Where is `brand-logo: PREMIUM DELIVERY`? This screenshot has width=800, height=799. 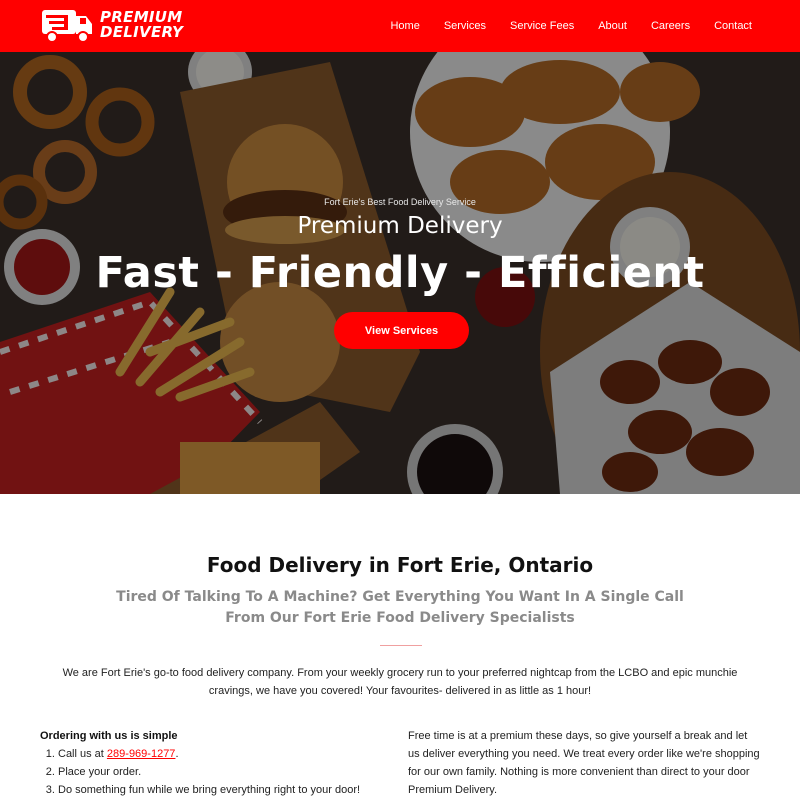 brand-logo: PREMIUM DELIVERY is located at coordinates (111, 25).